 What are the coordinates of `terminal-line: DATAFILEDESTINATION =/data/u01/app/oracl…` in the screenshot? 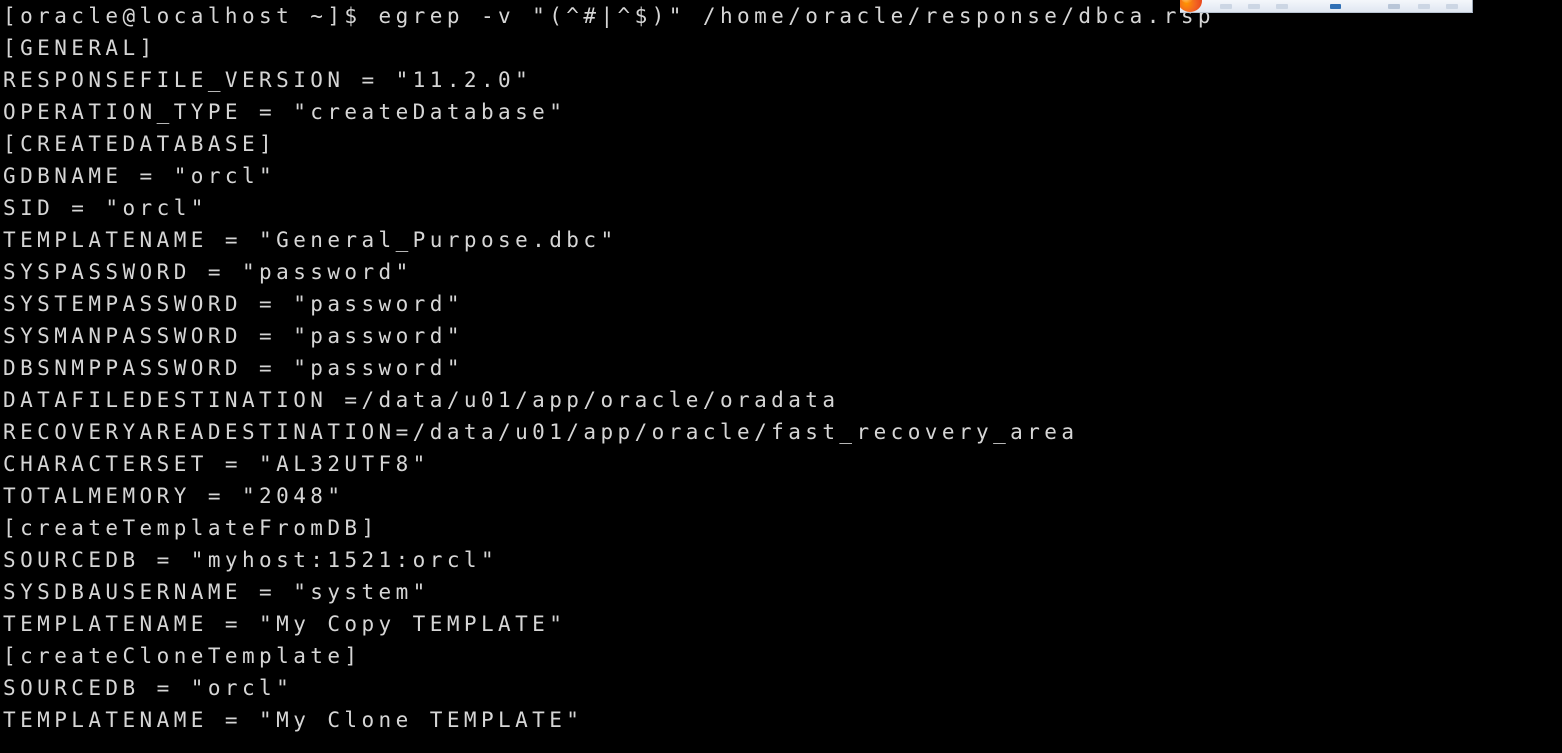 It's located at (421, 400).